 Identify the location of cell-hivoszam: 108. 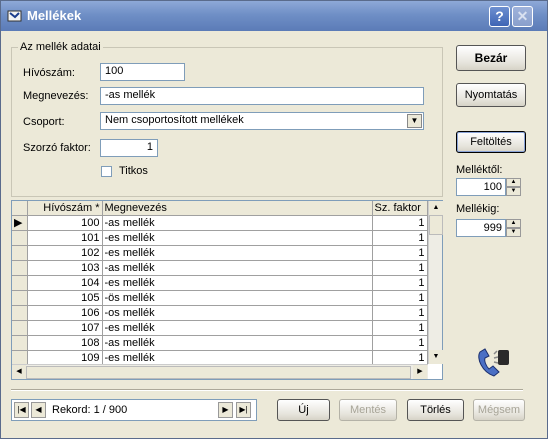
(65, 343).